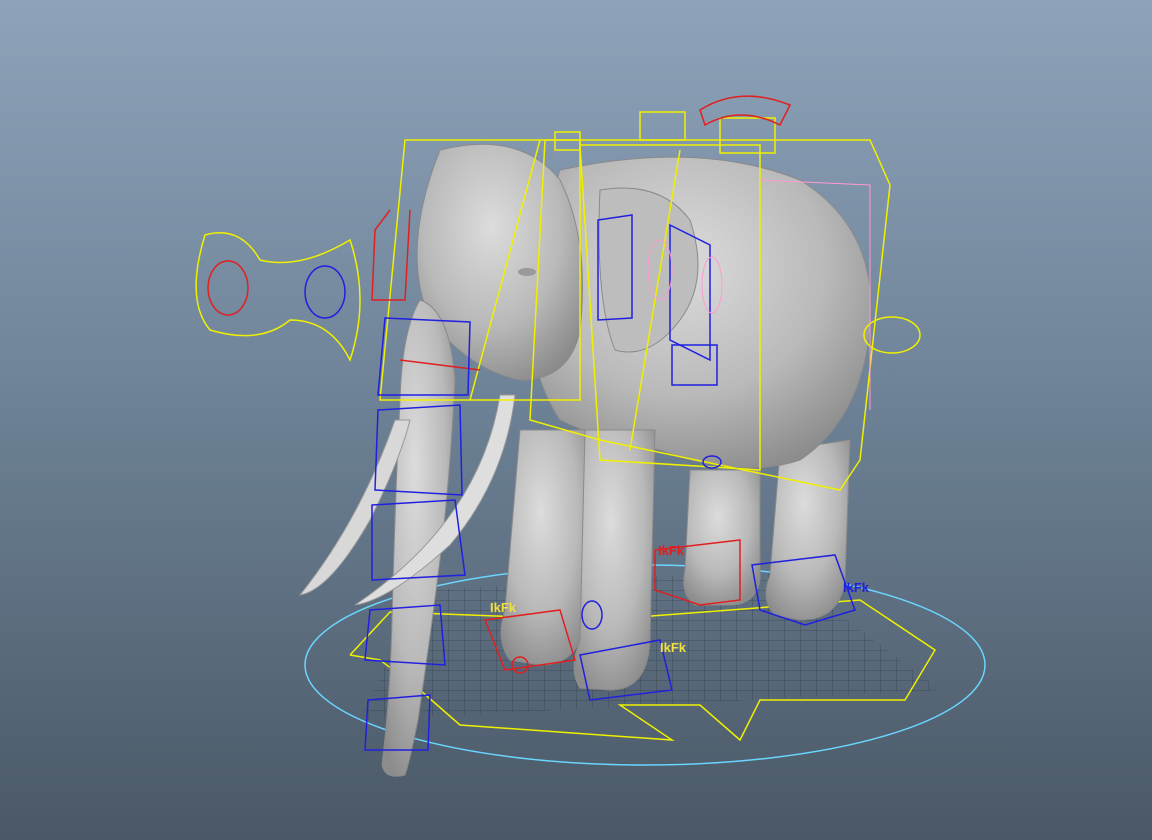  What do you see at coordinates (671, 550) in the screenshot?
I see `ikfk-switch-rear-left: IkFk` at bounding box center [671, 550].